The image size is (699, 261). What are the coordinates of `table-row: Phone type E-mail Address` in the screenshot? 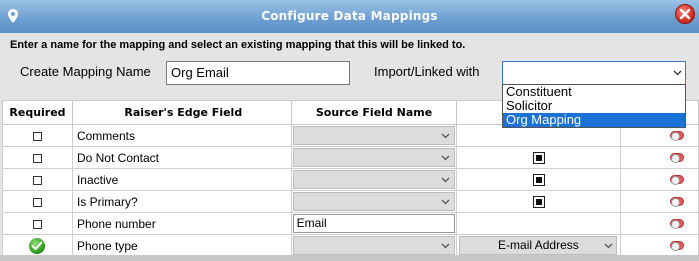 It's located at (350, 245).